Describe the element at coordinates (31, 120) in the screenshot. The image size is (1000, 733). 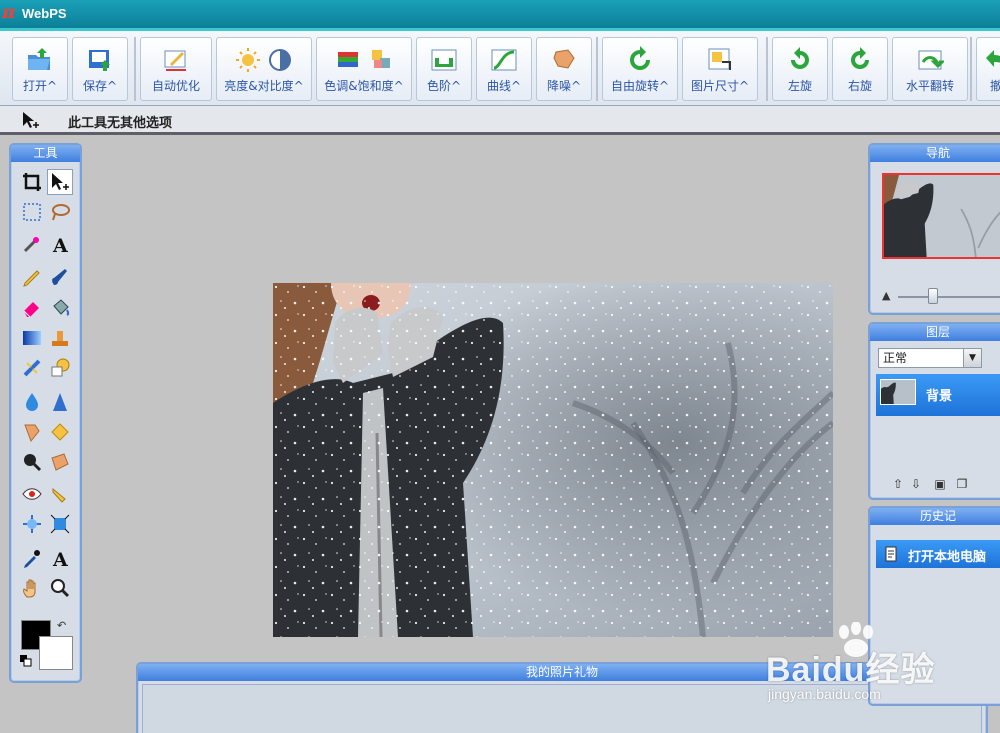
I see `move-tool-icon` at that location.